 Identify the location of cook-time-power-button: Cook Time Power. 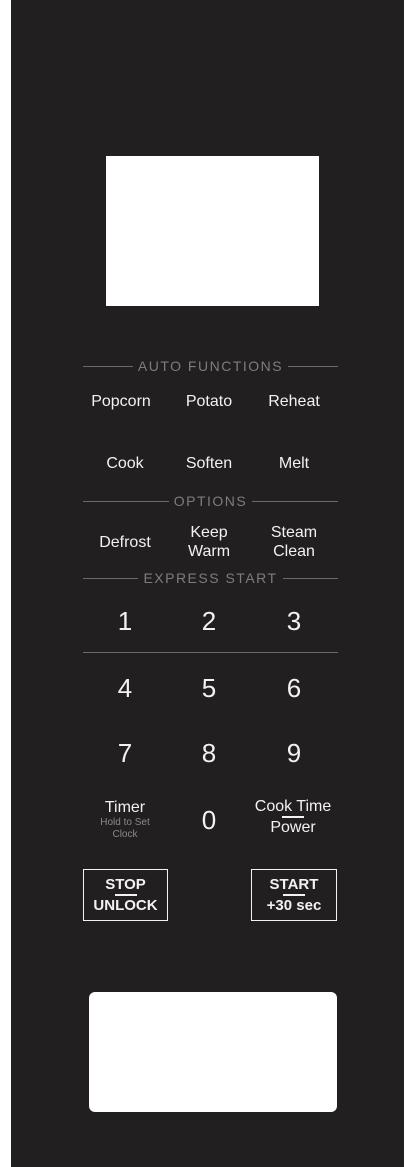
(293, 817).